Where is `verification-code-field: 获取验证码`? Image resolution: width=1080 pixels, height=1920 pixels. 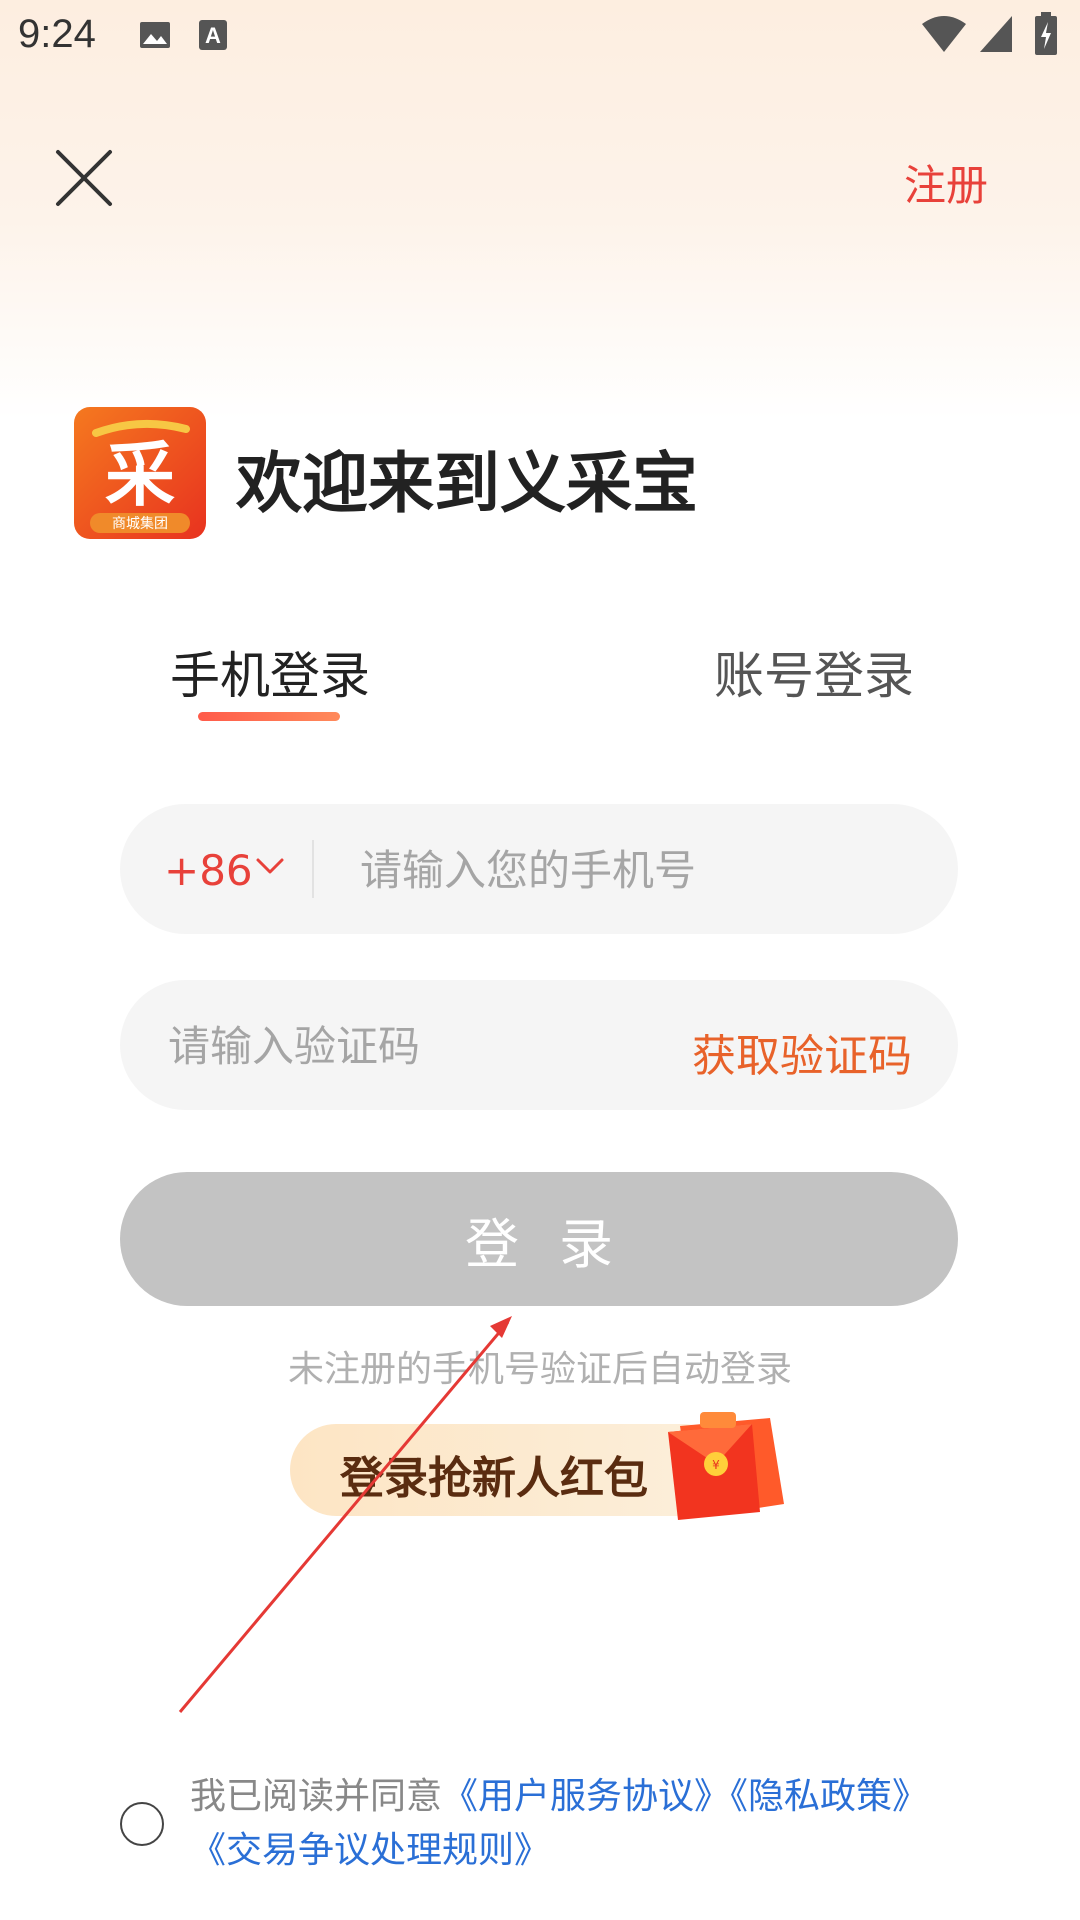 verification-code-field: 获取验证码 is located at coordinates (539, 1045).